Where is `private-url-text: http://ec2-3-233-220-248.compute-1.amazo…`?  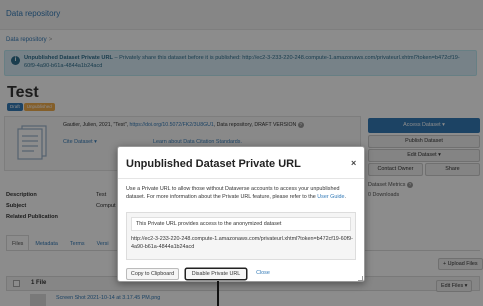 private-url-text: http://ec2-3-233-220-248.compute-1.amazo… is located at coordinates (242, 243).